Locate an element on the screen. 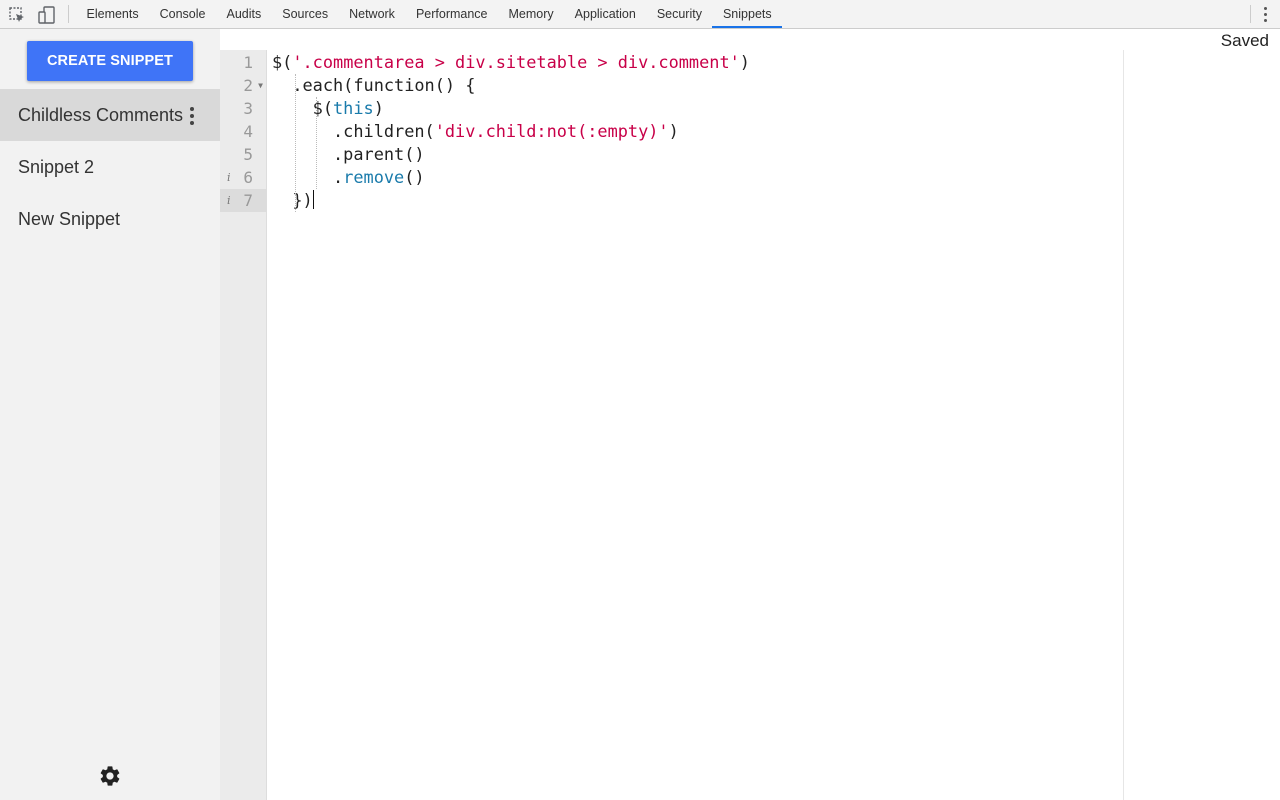 The width and height of the screenshot is (1280, 800). more-options-icon is located at coordinates (192, 116).